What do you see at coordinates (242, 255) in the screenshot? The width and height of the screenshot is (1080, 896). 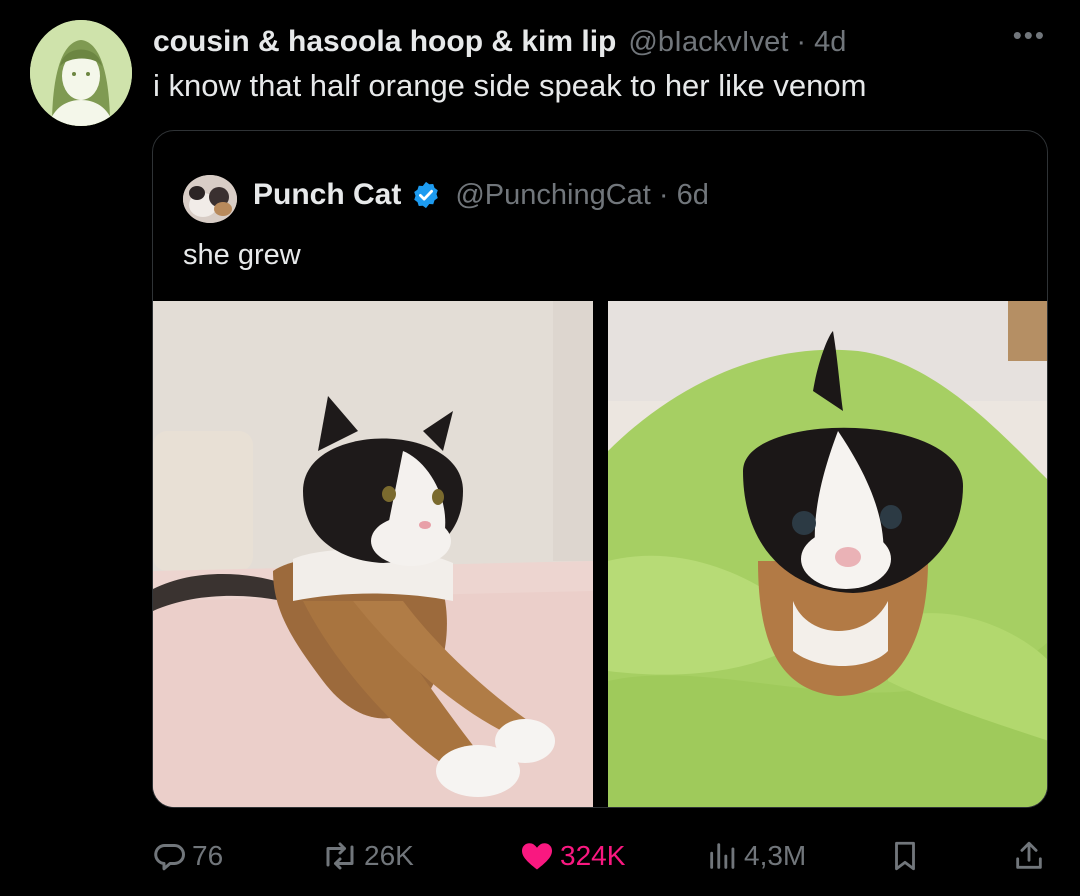 I see `quoted-tweet-text: she grew` at bounding box center [242, 255].